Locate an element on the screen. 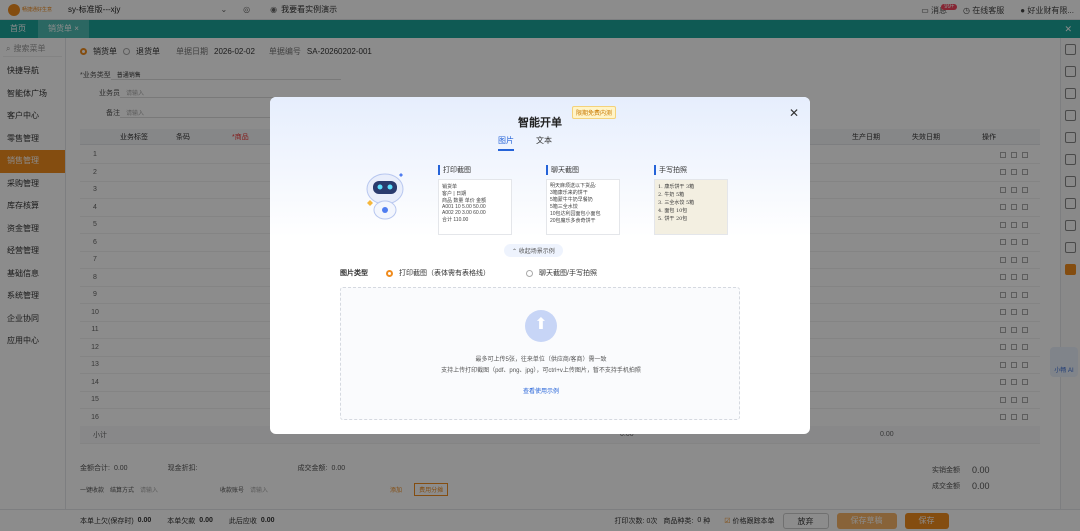 This screenshot has width=1080, height=531. print-card-title: 打印截图 is located at coordinates (475, 170).